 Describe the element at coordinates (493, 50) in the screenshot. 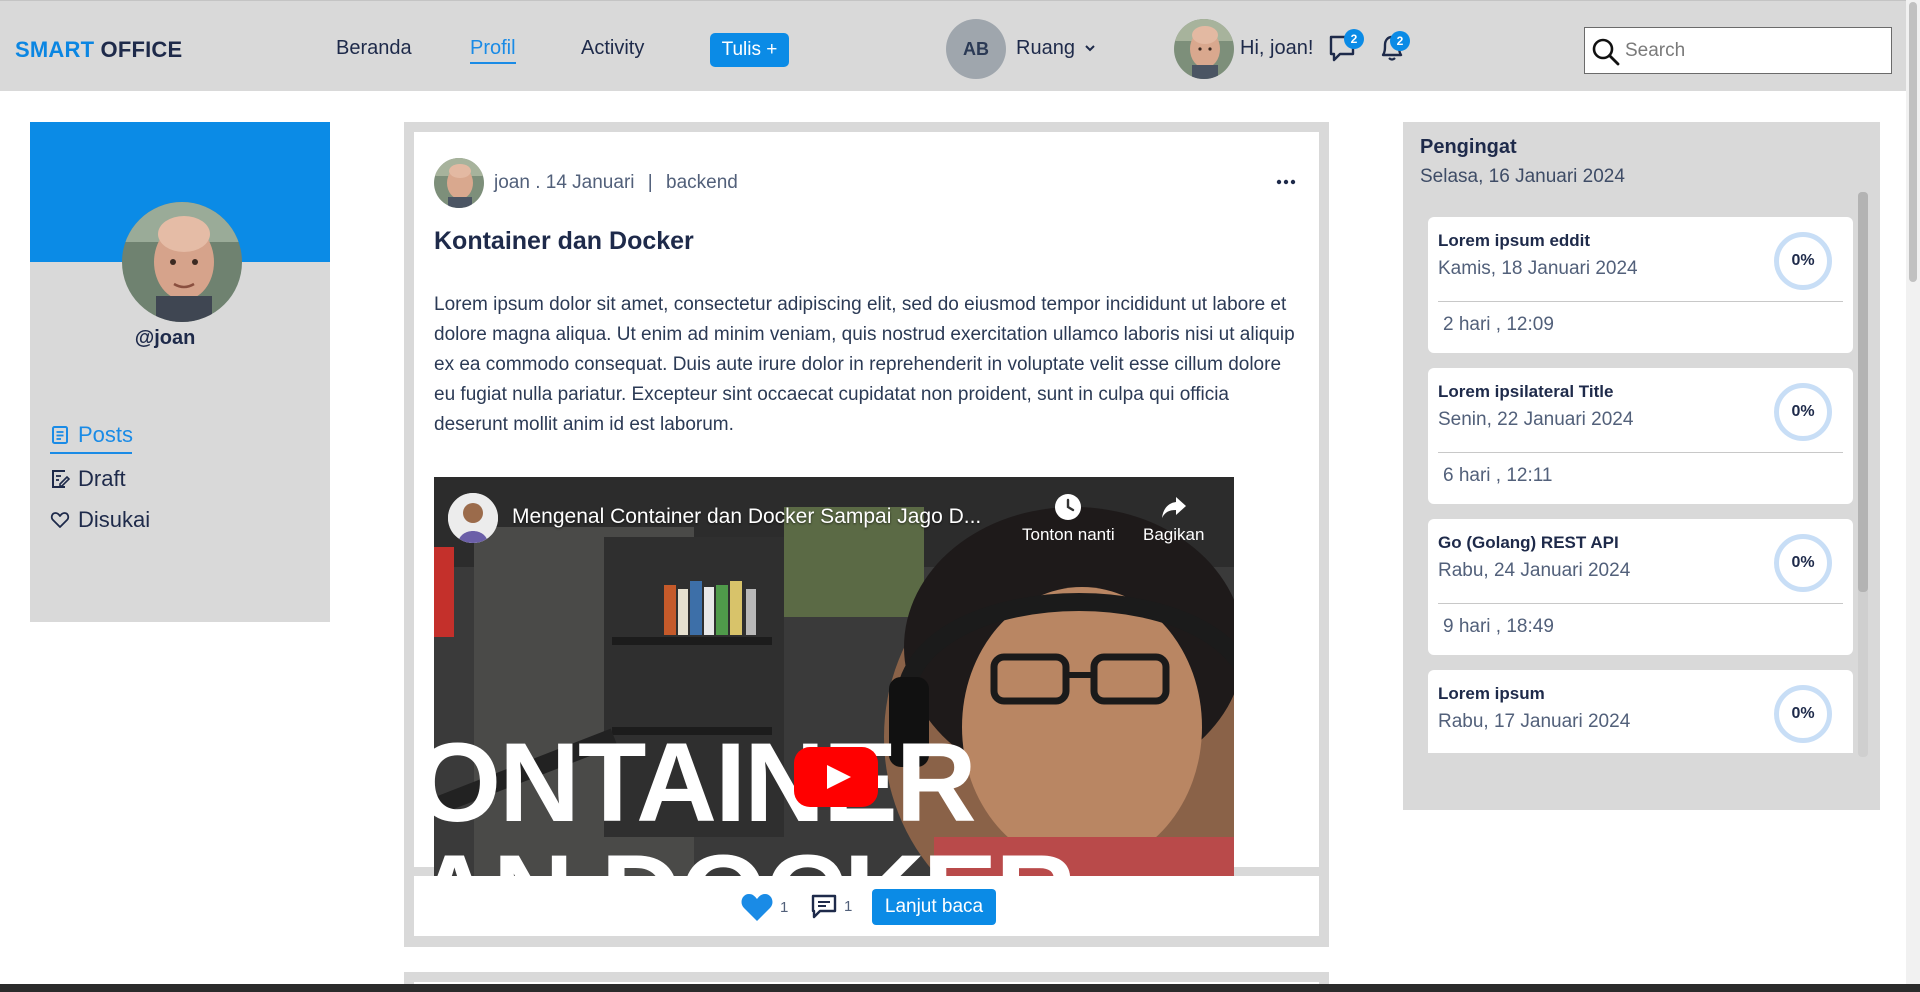

I see `nav-profile-link: Profil` at that location.